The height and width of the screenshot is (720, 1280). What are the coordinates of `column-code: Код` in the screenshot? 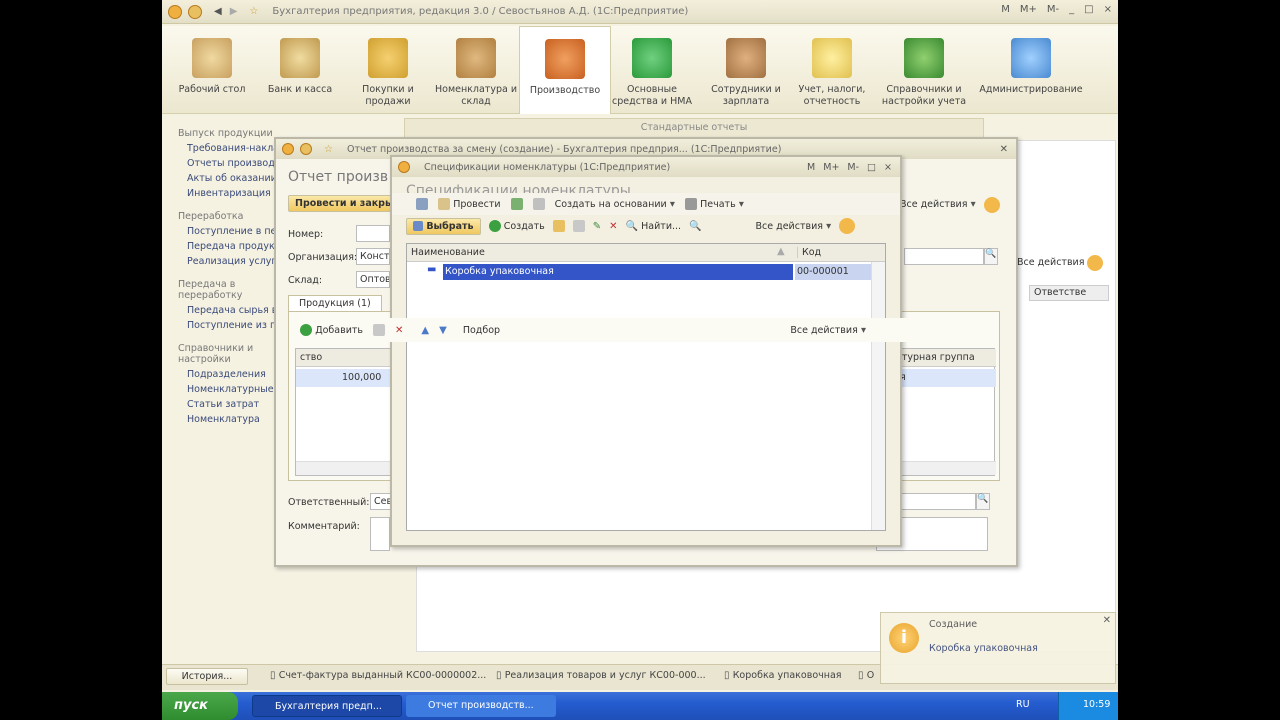 It's located at (809, 252).